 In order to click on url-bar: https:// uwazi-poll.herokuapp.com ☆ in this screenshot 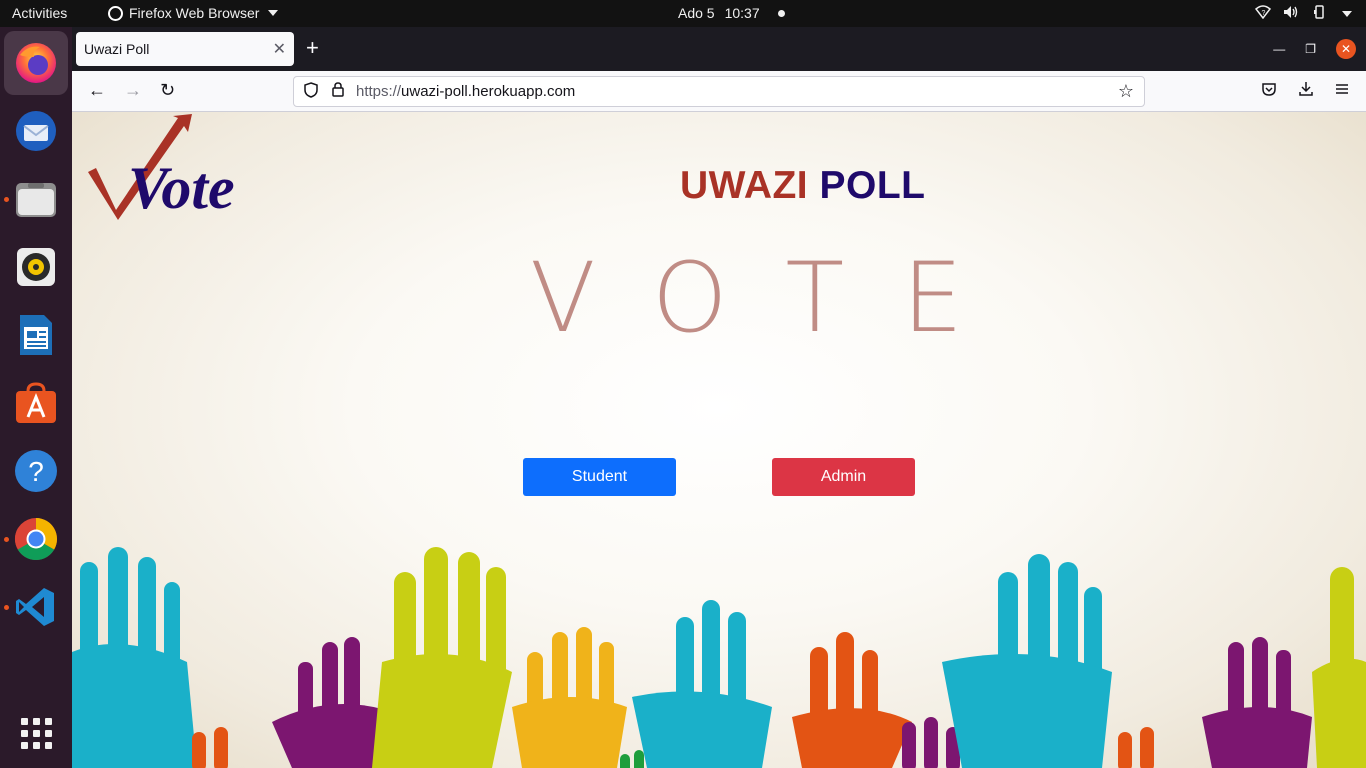, I will do `click(719, 91)`.